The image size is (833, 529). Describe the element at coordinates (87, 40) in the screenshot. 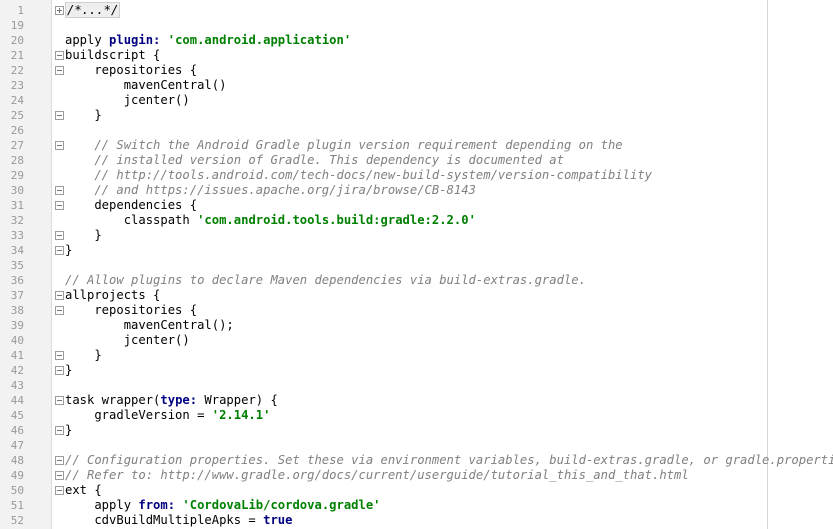

I see `code-token: apply` at that location.